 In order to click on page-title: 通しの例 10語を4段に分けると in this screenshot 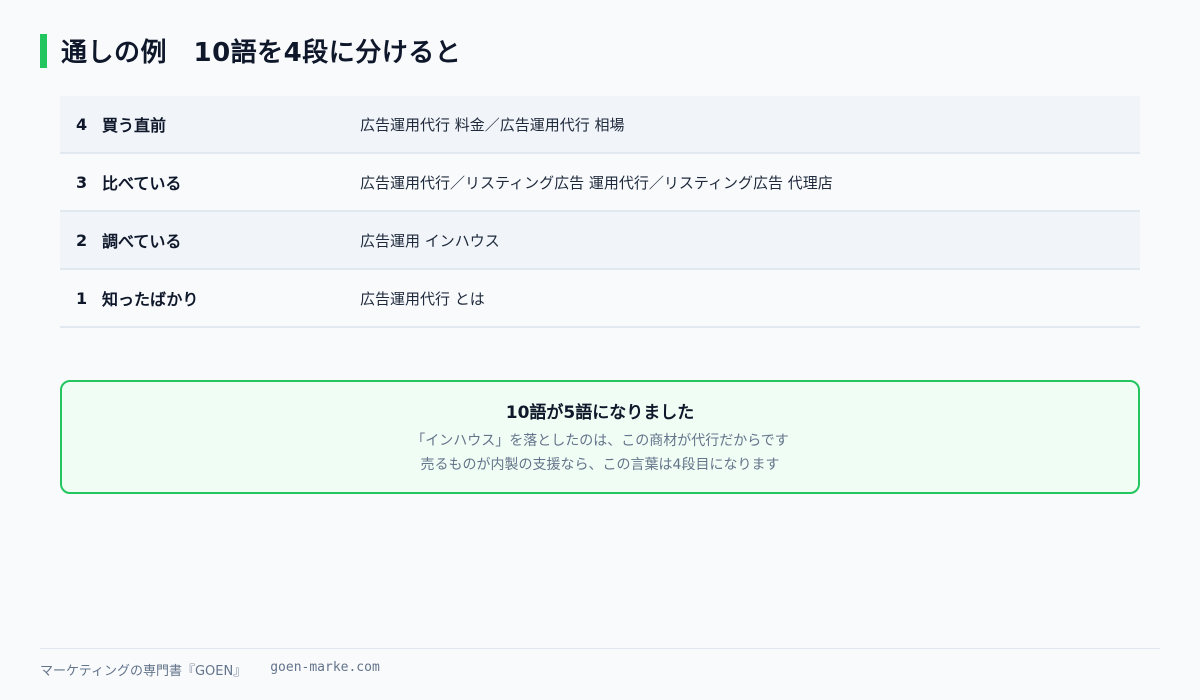, I will do `click(261, 53)`.